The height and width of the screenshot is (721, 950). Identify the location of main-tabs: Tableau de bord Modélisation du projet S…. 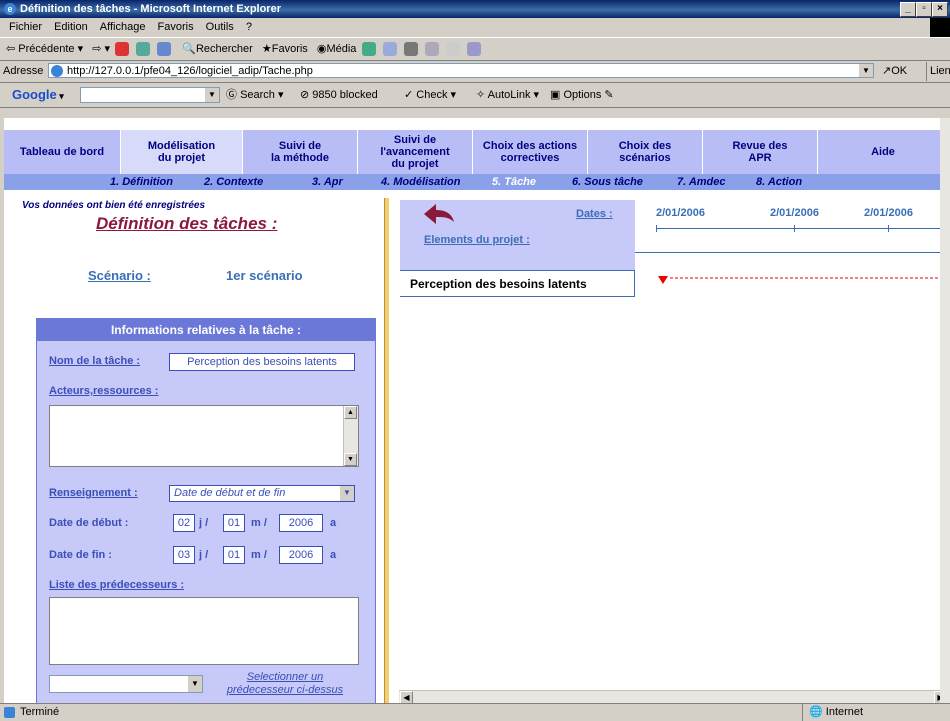
(476, 152).